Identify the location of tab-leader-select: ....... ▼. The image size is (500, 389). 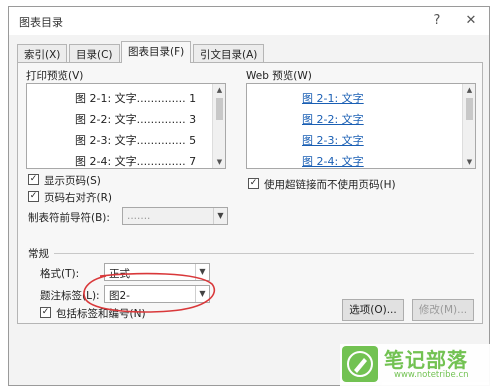
(175, 216).